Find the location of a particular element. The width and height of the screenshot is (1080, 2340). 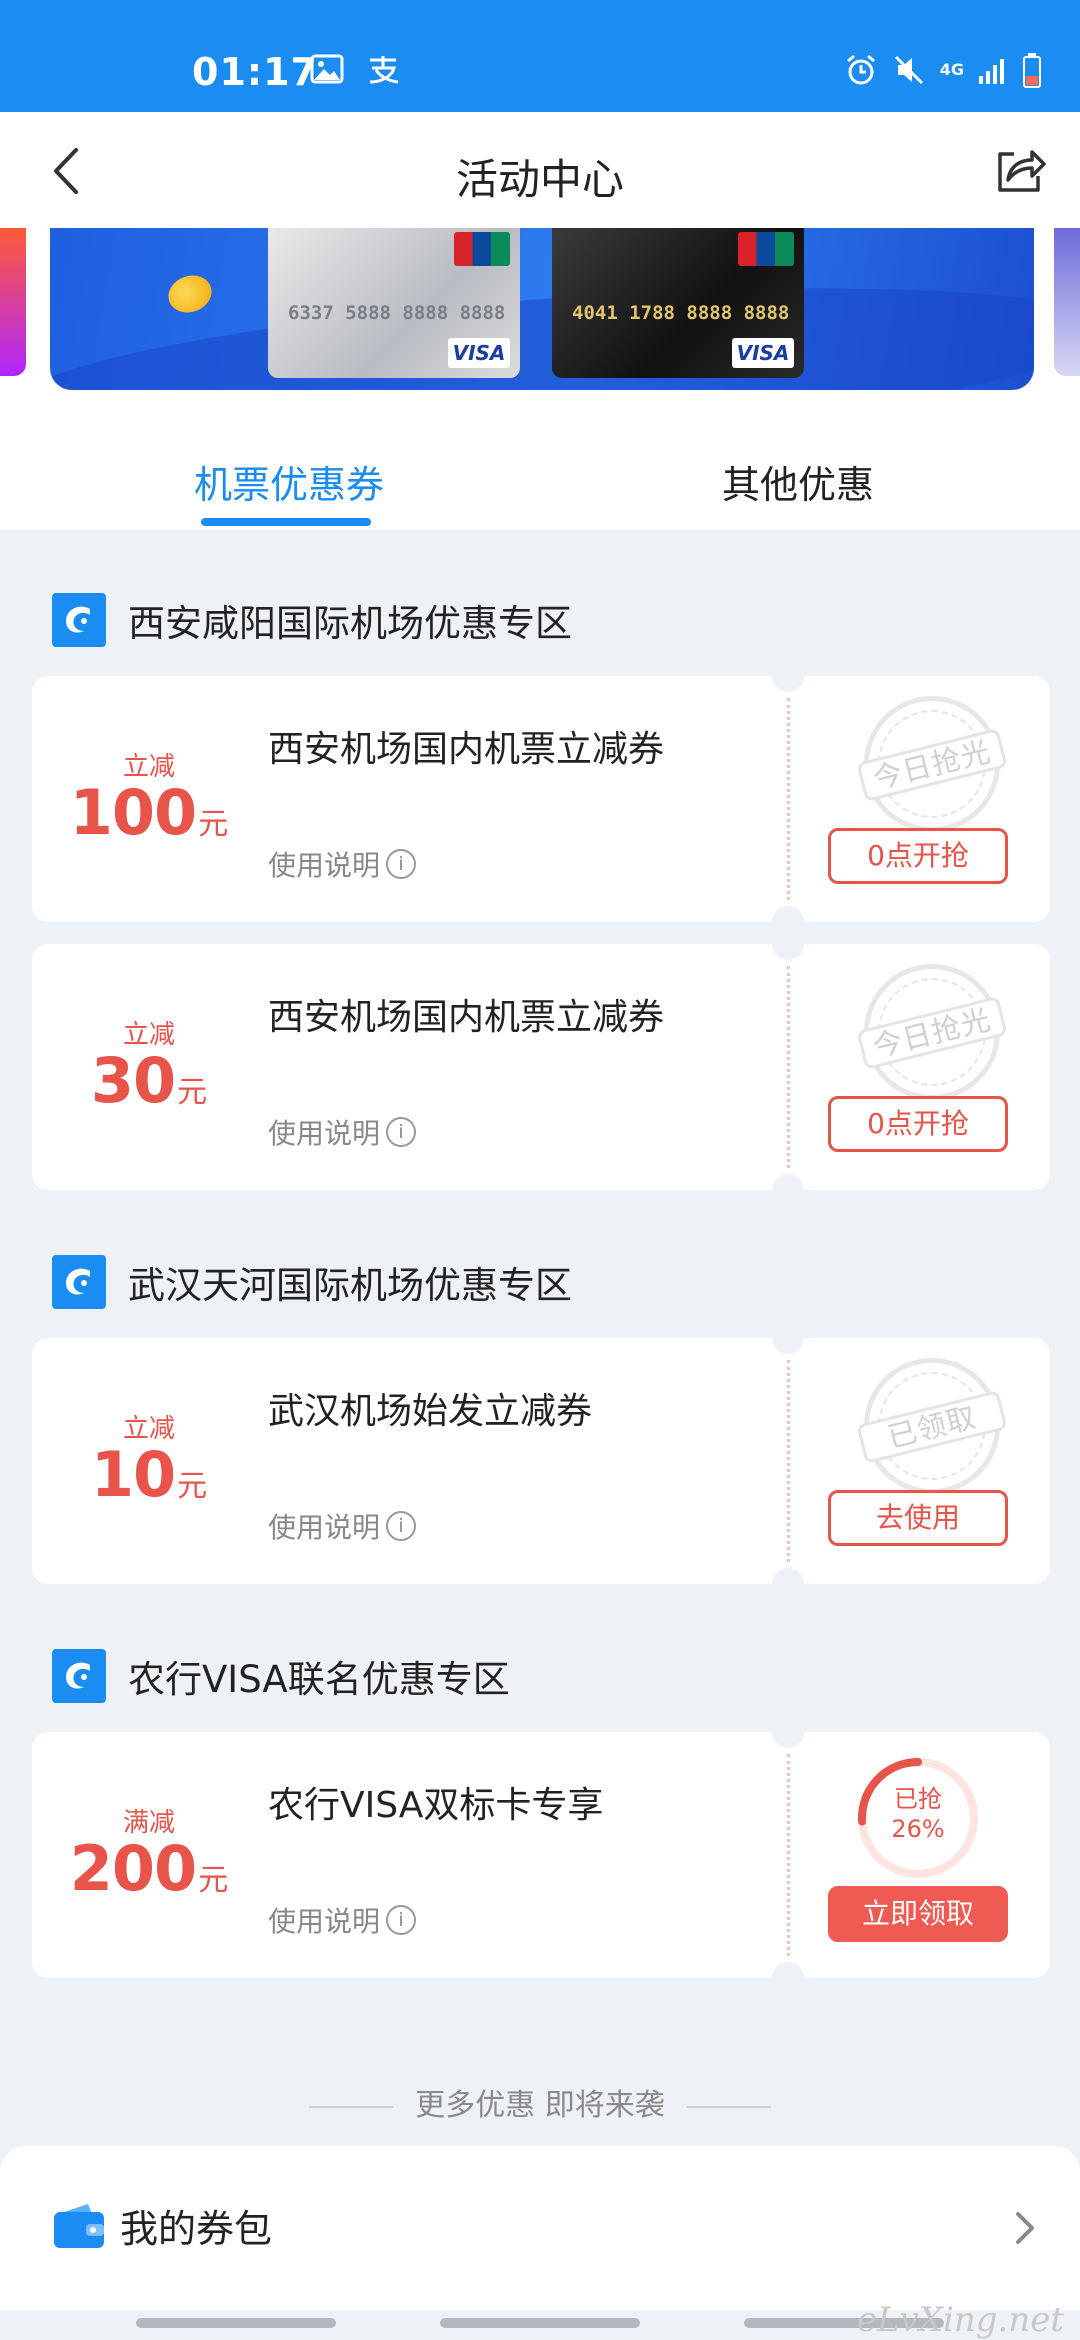

tab-other-offers: 其他优惠 is located at coordinates (798, 481).